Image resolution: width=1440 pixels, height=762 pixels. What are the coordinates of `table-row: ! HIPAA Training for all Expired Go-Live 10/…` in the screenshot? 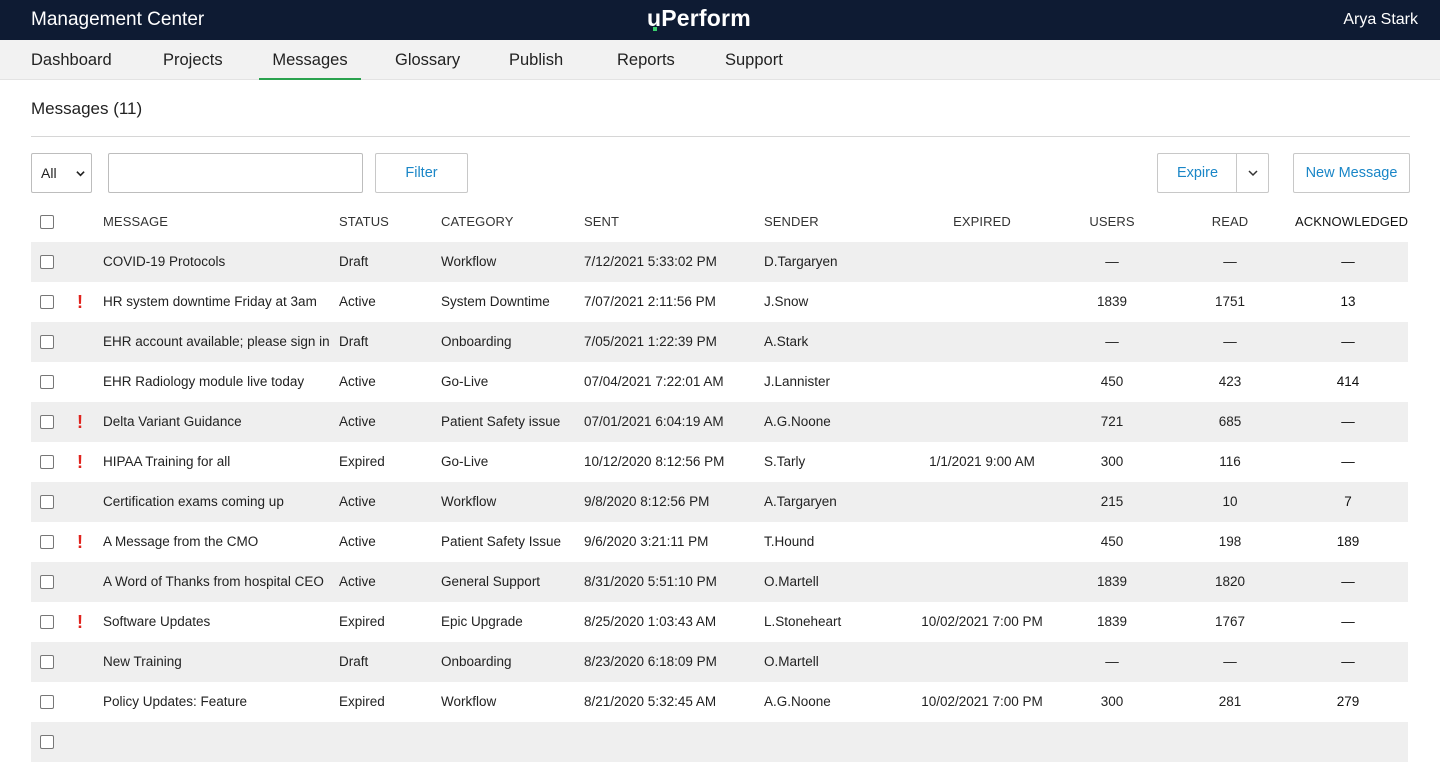 It's located at (719, 462).